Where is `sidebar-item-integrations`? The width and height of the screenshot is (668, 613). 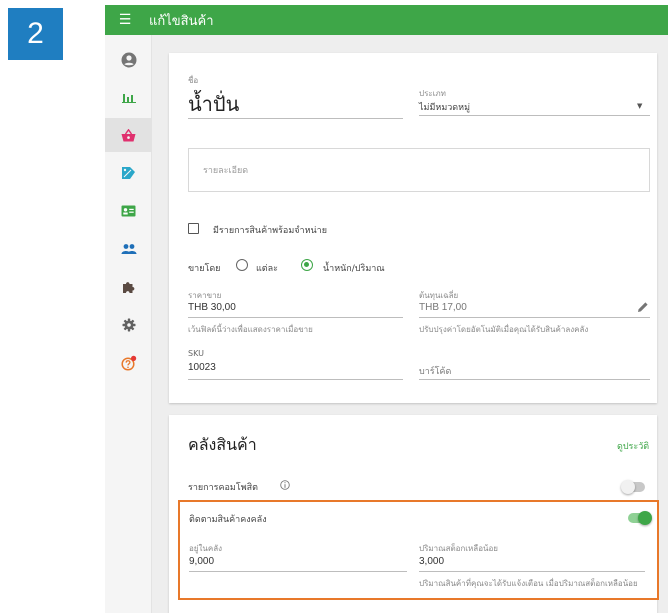 sidebar-item-integrations is located at coordinates (128, 287).